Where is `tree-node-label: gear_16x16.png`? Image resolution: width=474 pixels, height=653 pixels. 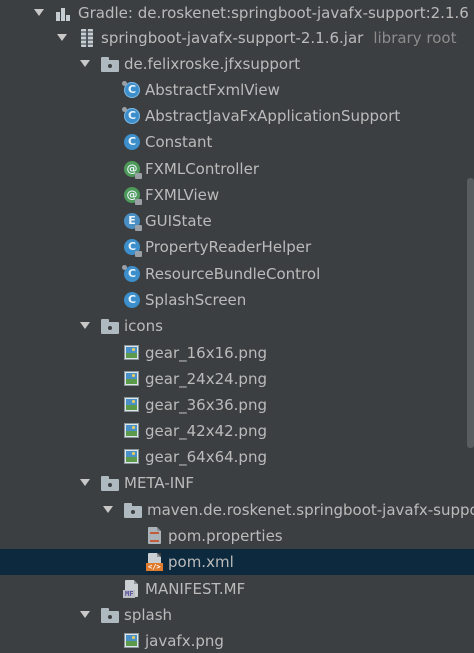 tree-node-label: gear_16x16.png is located at coordinates (206, 353).